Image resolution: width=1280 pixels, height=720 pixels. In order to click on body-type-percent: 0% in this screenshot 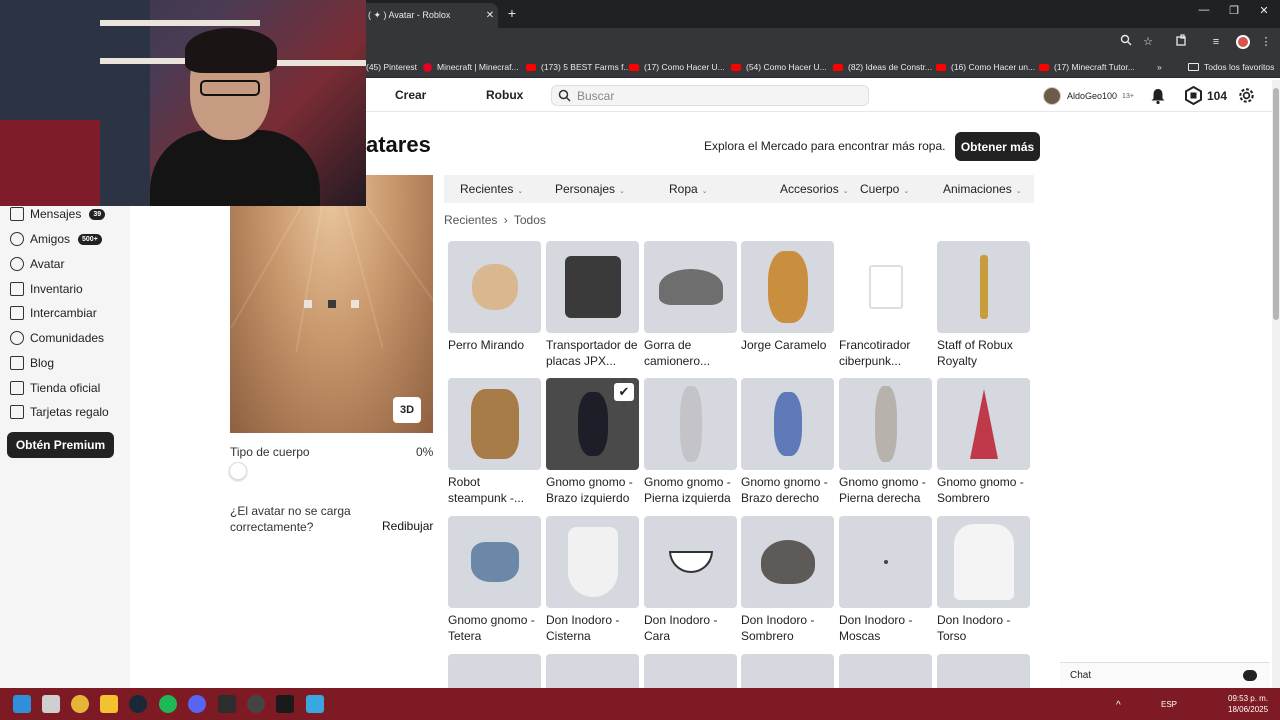, I will do `click(425, 452)`.